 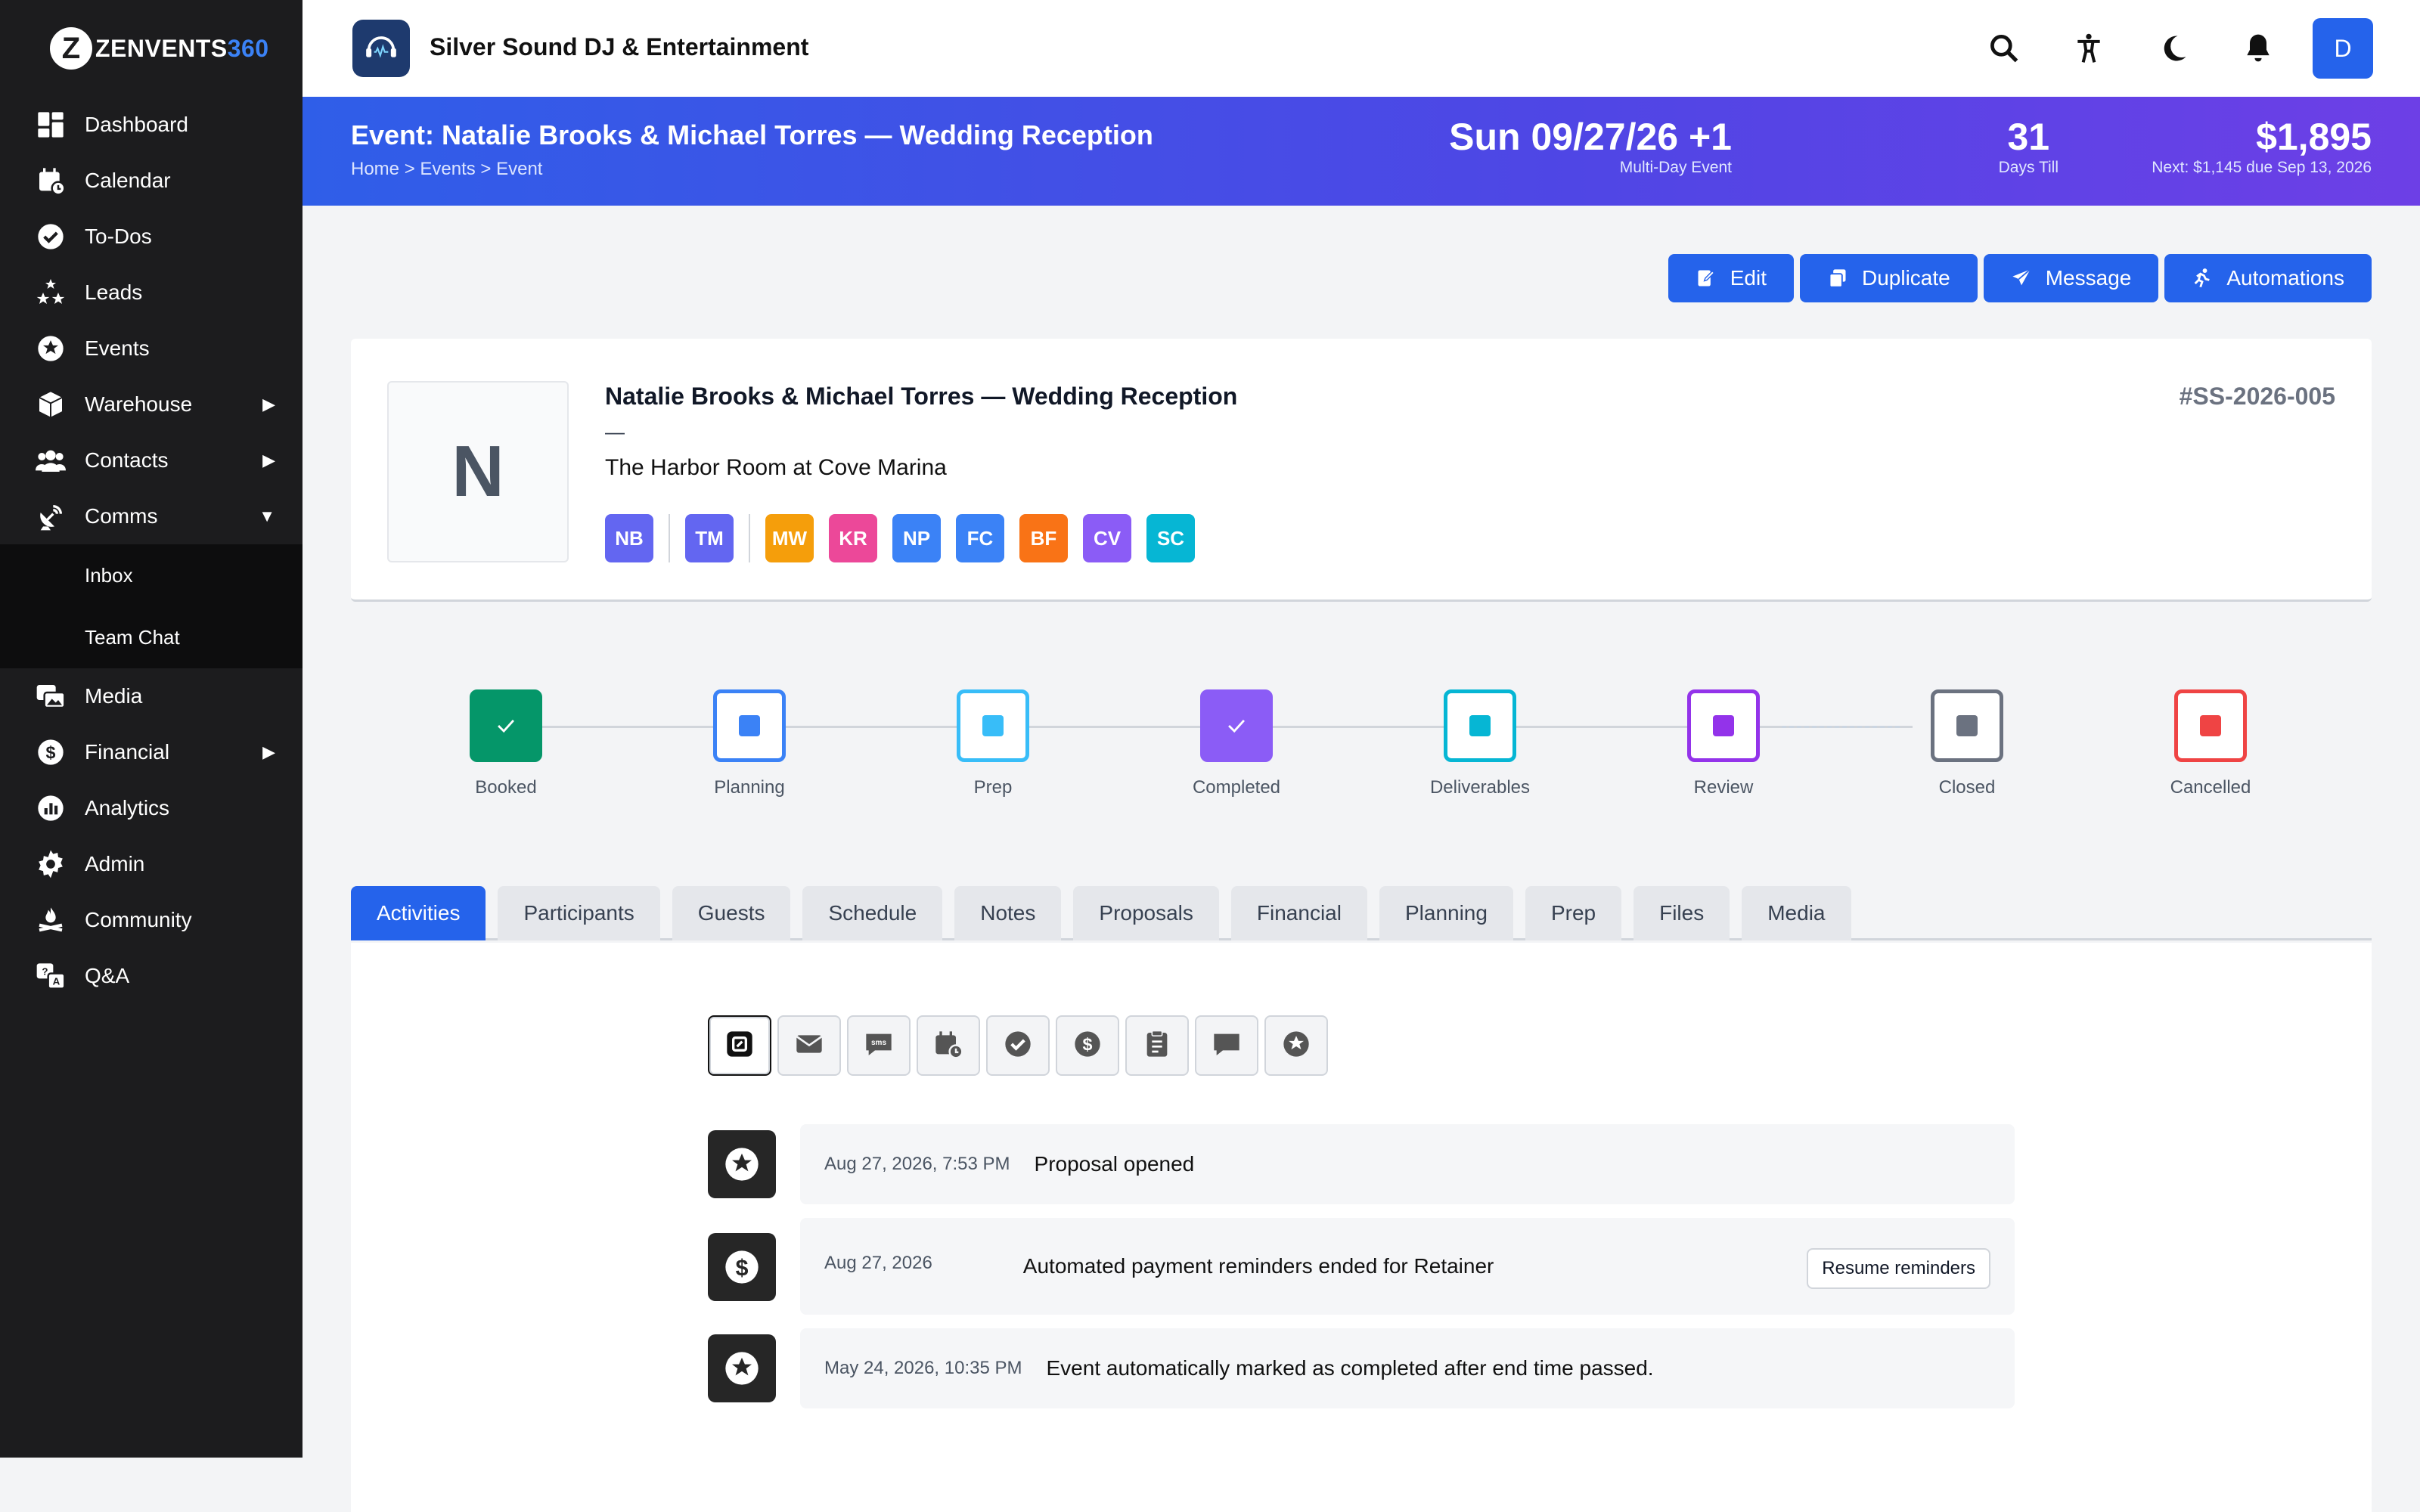 I want to click on user-avatar-button: D, so click(x=2343, y=48).